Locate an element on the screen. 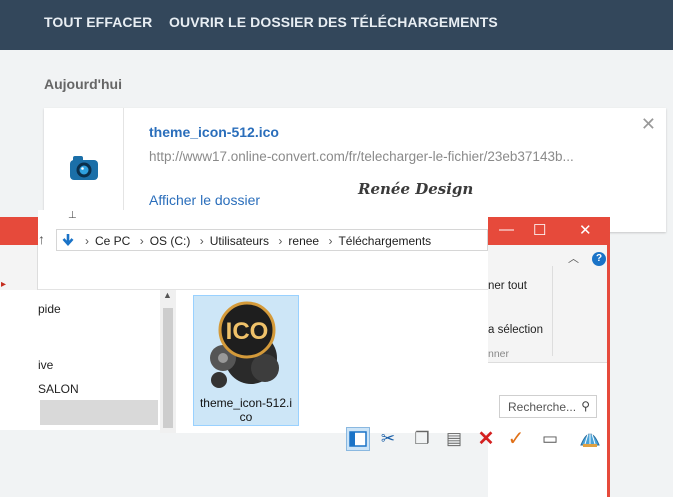 This screenshot has width=673, height=497. preview-pane-icon is located at coordinates (358, 439).